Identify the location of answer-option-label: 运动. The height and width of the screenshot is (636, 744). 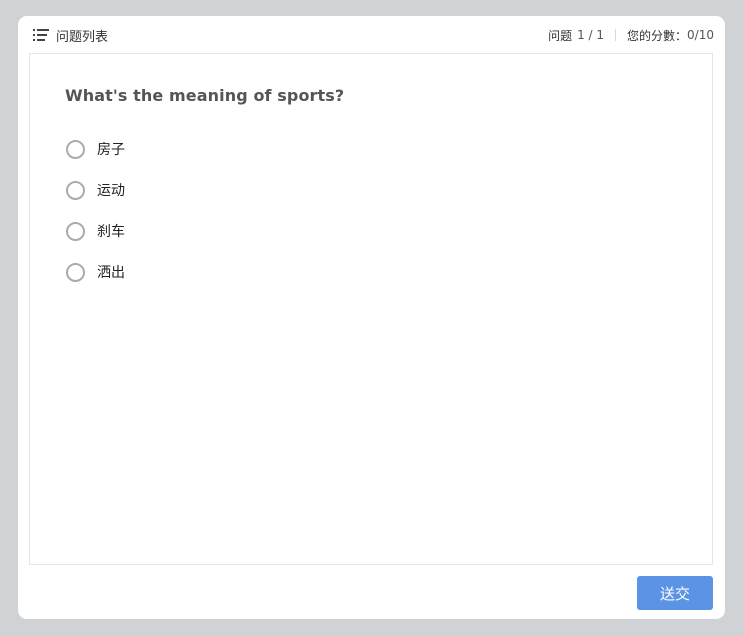
(111, 191).